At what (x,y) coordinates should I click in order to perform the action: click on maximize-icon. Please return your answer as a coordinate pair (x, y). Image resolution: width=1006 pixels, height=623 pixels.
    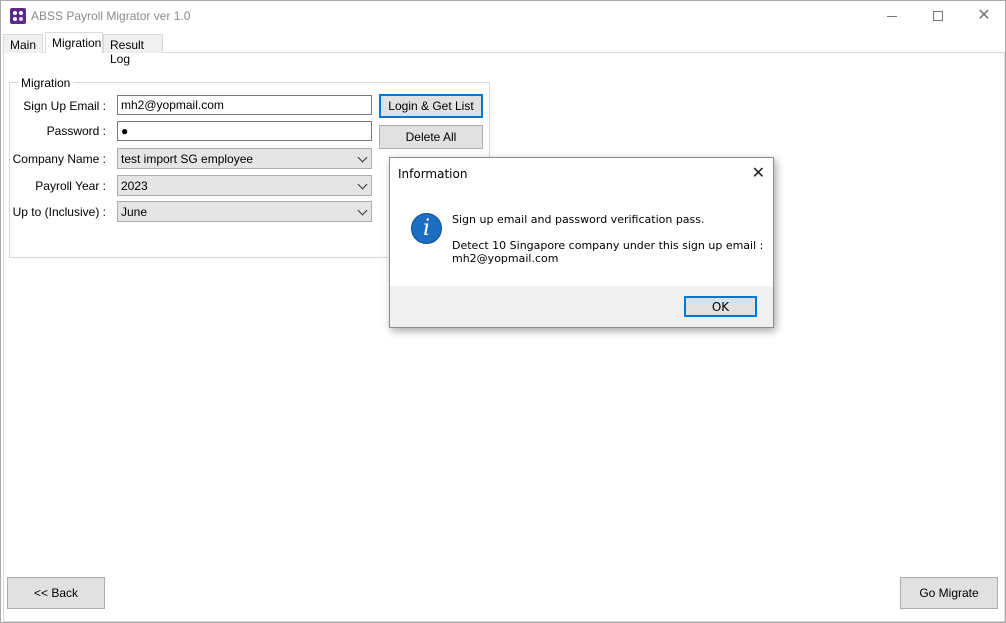
    Looking at the image, I should click on (938, 16).